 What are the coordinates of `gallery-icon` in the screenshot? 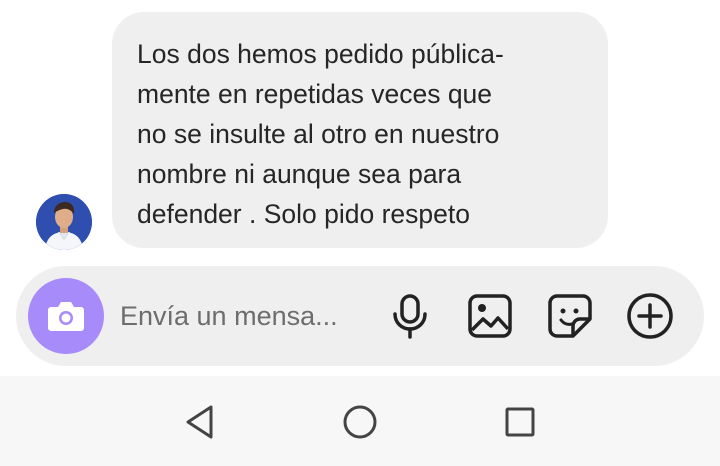 It's located at (490, 316).